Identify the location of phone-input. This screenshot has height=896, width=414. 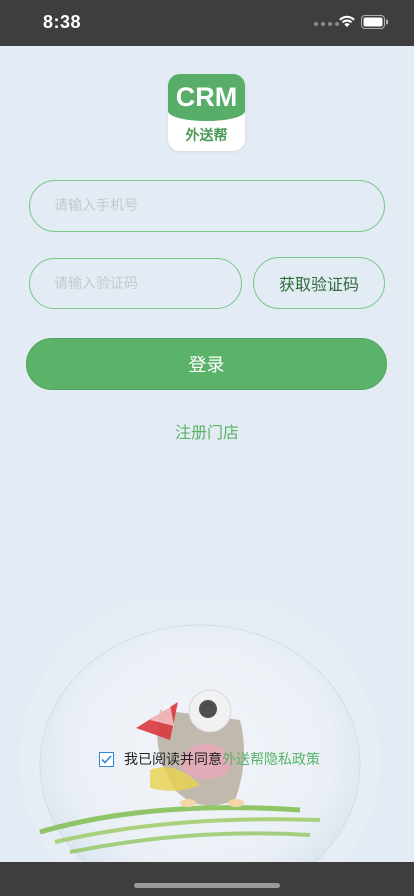
(207, 206).